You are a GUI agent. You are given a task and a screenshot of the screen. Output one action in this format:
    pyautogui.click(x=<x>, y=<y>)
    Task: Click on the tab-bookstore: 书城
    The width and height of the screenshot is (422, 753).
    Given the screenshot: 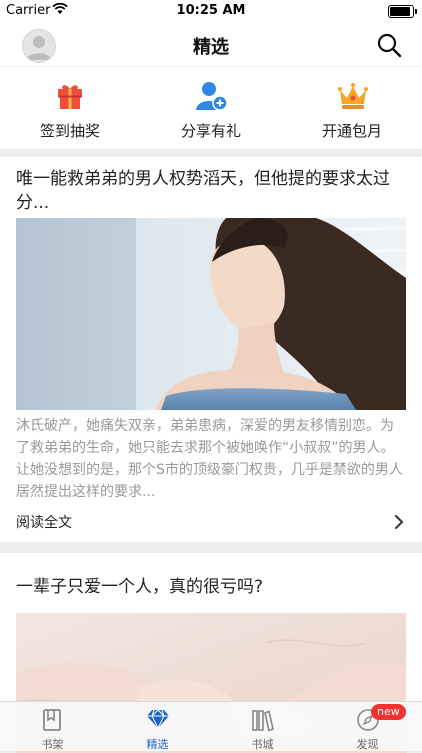 What is the action you would take?
    pyautogui.click(x=262, y=726)
    